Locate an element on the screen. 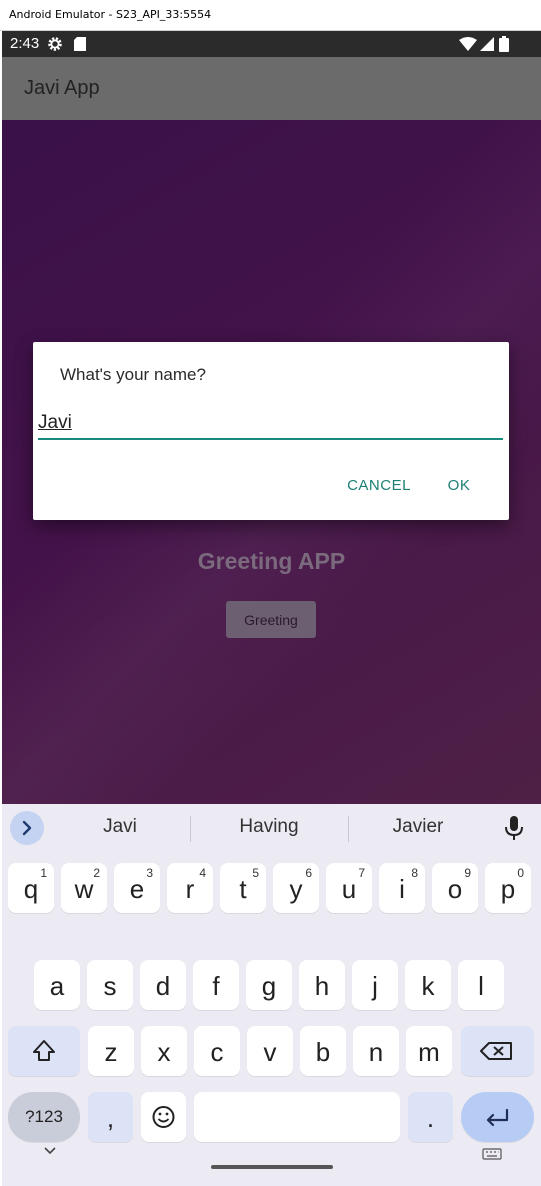 The width and height of the screenshot is (541, 1186). key-k: k is located at coordinates (428, 985).